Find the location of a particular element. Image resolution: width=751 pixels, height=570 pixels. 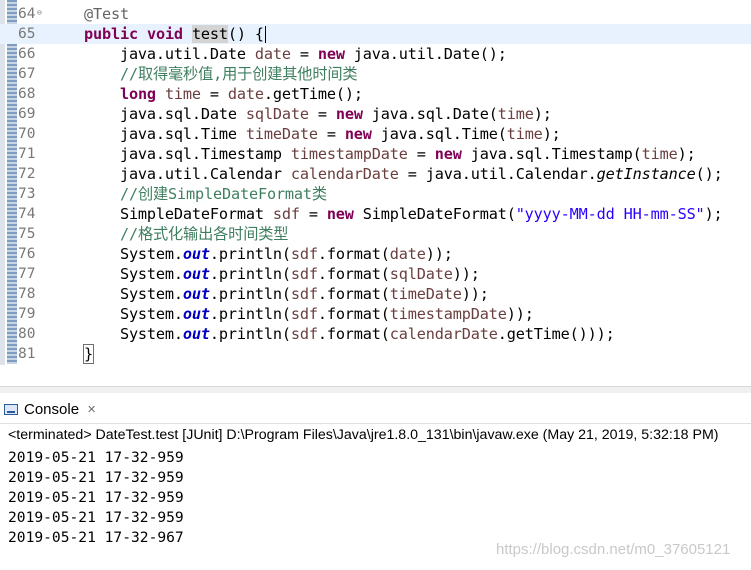

line-number: 70 is located at coordinates (27, 134).